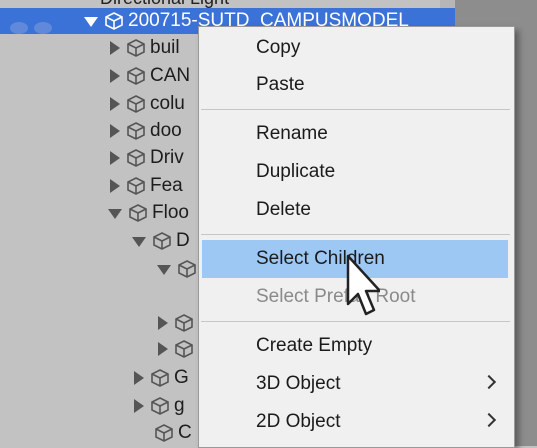 Image resolution: width=537 pixels, height=448 pixels. Describe the element at coordinates (148, 213) in the screenshot. I see `hierarchy-item: Floo` at that location.